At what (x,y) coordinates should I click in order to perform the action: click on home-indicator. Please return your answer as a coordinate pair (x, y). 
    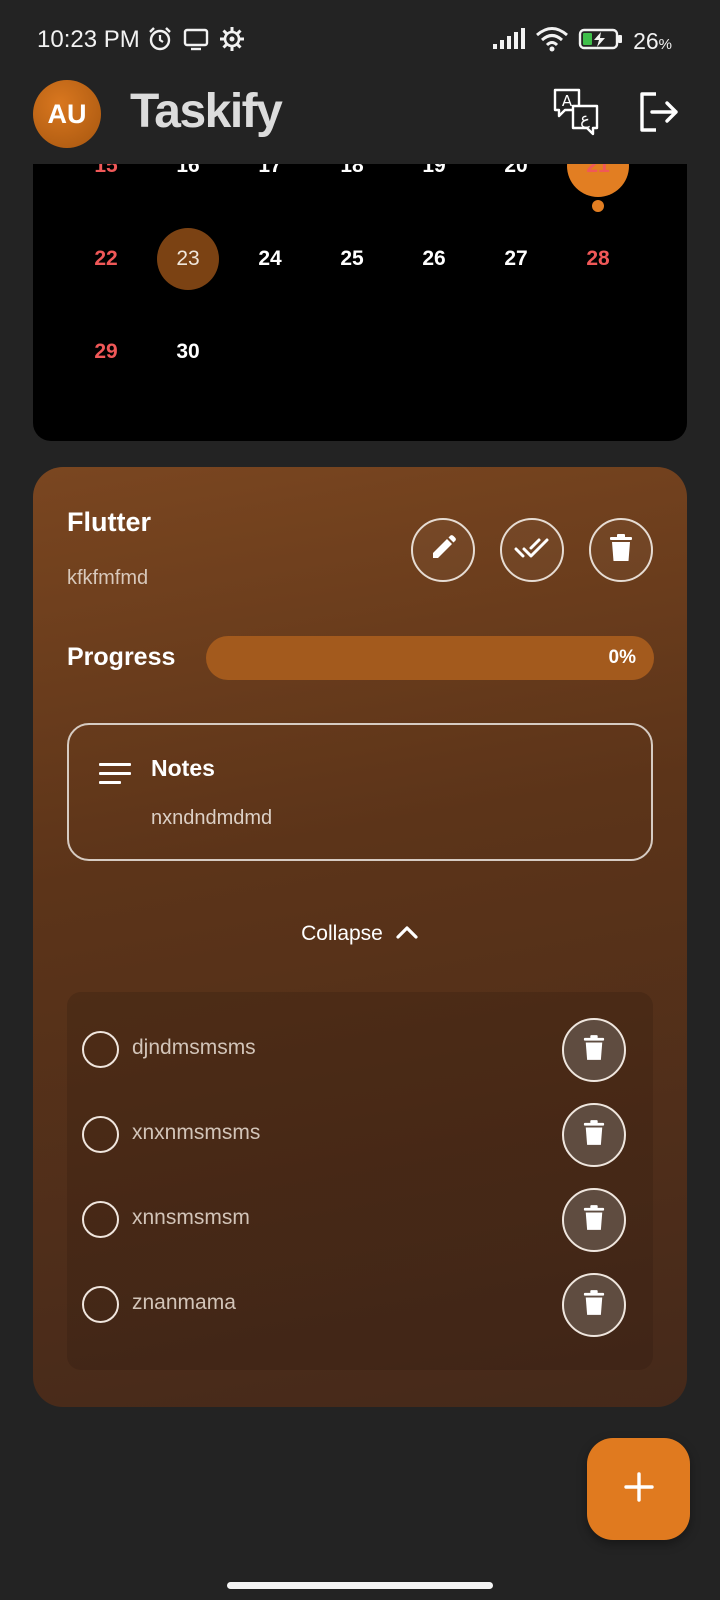
    Looking at the image, I should click on (360, 1585).